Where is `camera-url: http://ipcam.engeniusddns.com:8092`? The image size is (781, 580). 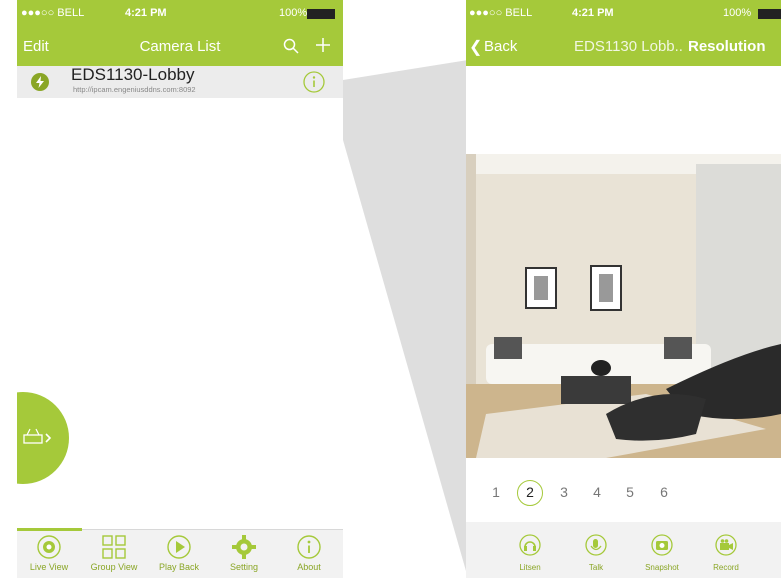 camera-url: http://ipcam.engeniusddns.com:8092 is located at coordinates (134, 89).